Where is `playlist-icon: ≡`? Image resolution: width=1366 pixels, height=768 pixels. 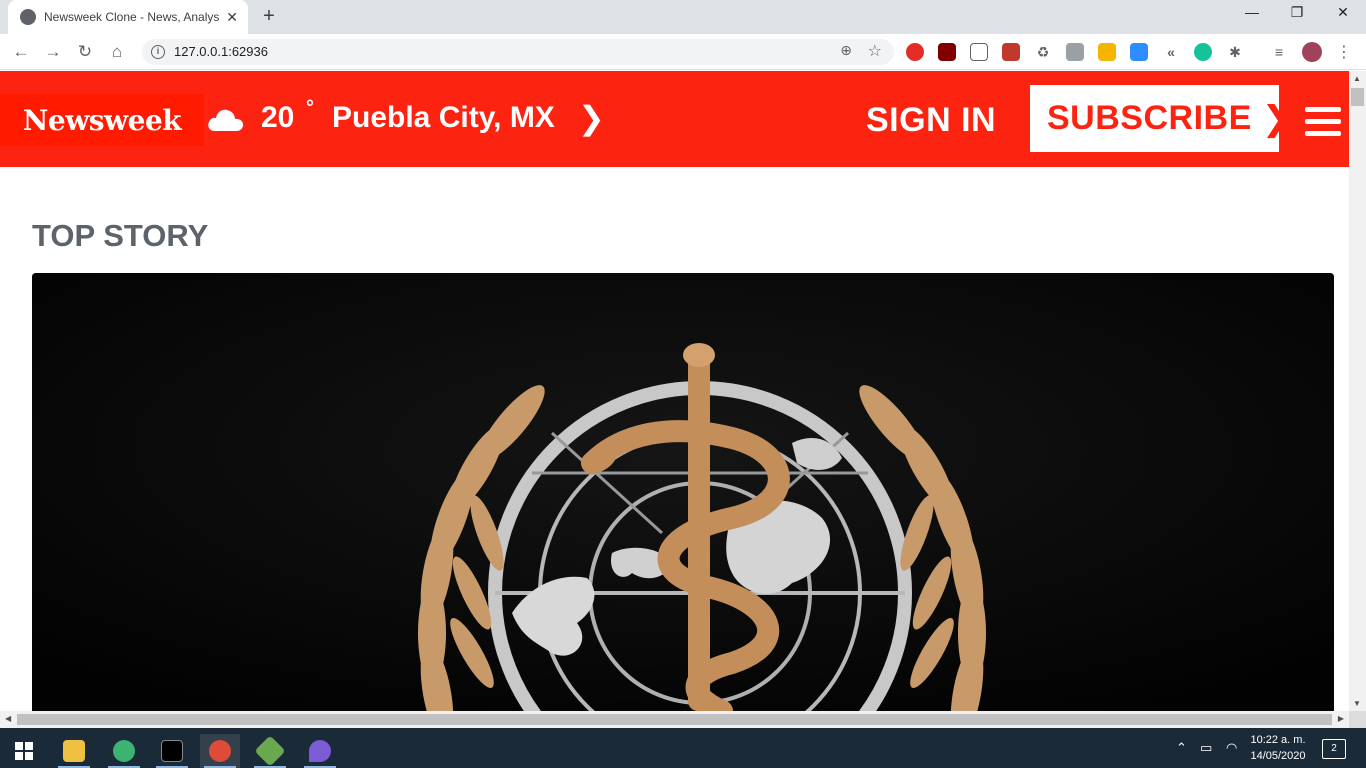 playlist-icon: ≡ is located at coordinates (1279, 52).